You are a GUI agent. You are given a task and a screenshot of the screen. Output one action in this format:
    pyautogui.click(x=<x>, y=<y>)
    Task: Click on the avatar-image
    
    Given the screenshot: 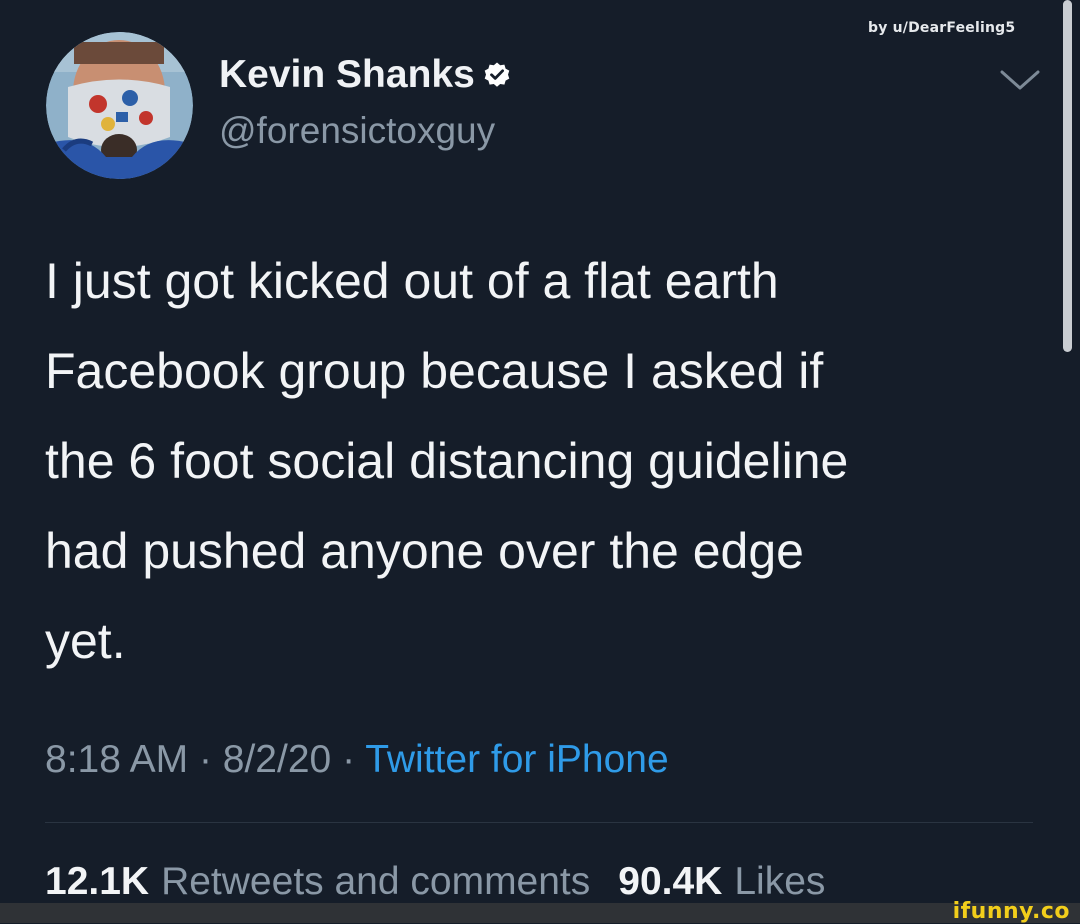 What is the action you would take?
    pyautogui.click(x=119, y=105)
    